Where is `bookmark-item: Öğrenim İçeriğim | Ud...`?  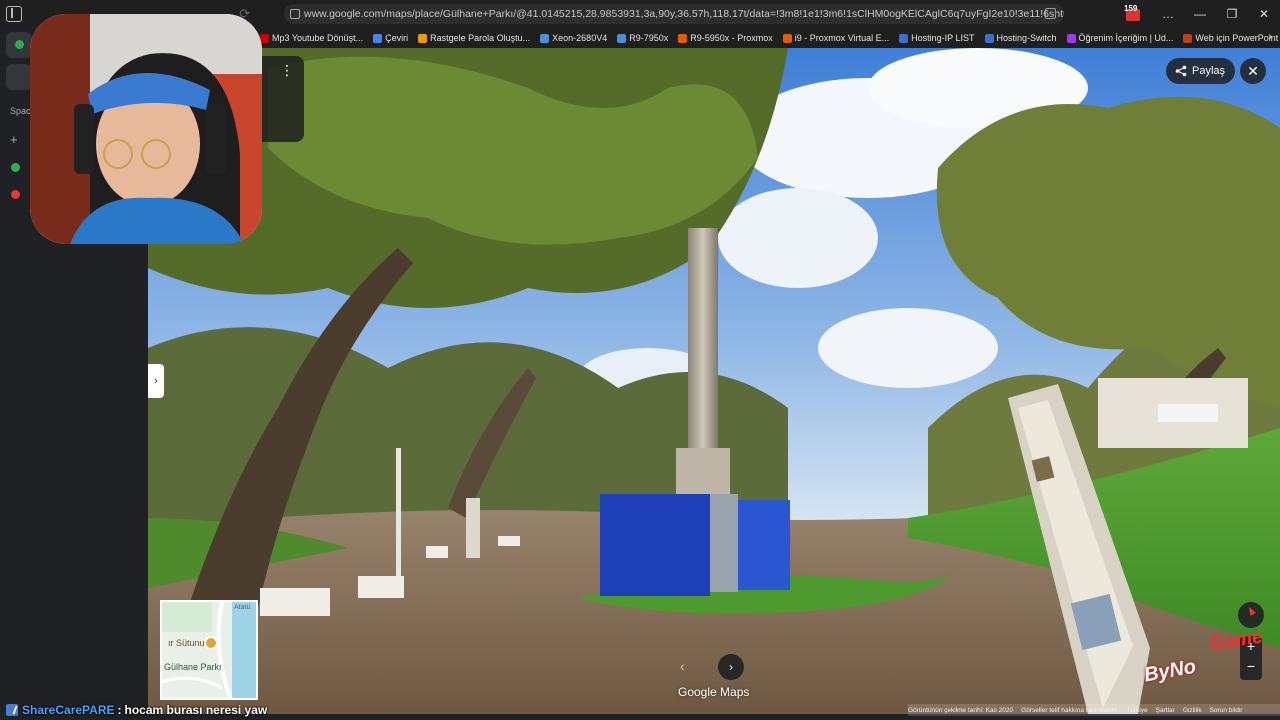
bookmark-item: Öğrenim İçeriğim | Ud... is located at coordinates (1120, 38).